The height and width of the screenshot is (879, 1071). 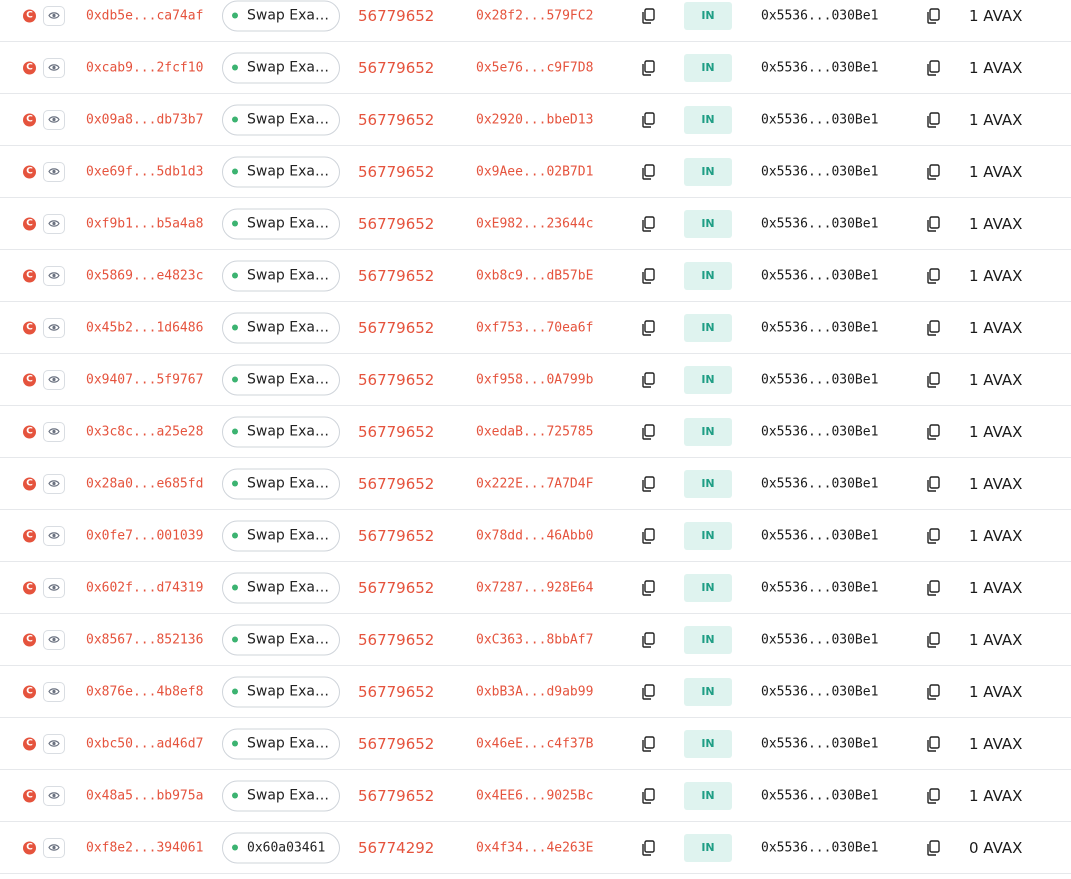 What do you see at coordinates (534, 171) in the screenshot?
I see `from-address-link: 0x9Aee...02B7D1` at bounding box center [534, 171].